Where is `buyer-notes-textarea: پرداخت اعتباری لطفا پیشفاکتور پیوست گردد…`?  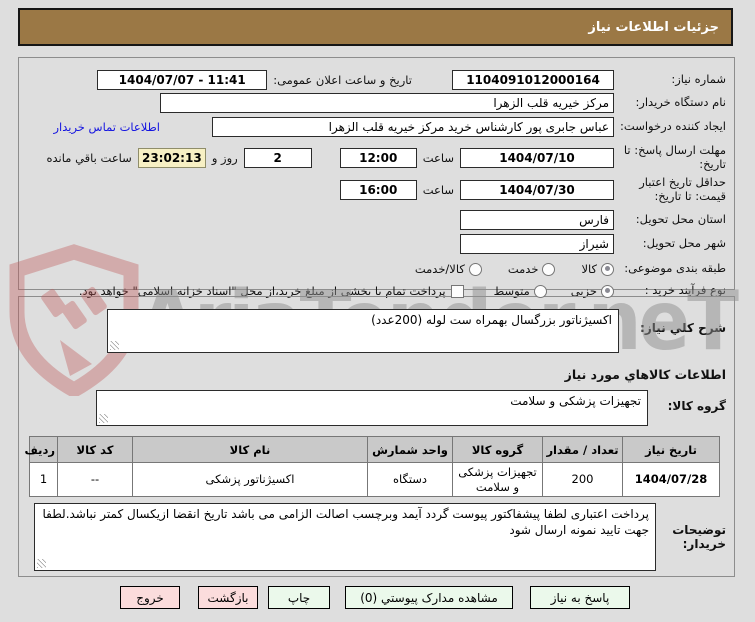
buyer-notes-textarea: پرداخت اعتباری لطفا پیشفاکتور پیوست گردد… is located at coordinates (345, 537).